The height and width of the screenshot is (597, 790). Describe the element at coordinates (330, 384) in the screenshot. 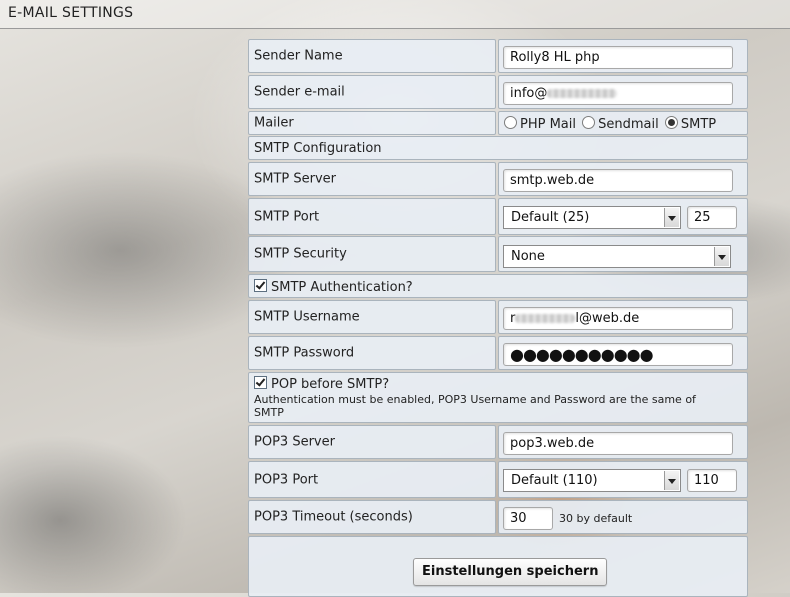

I see `pop-before-smtp-text: POP before SMTP?` at that location.